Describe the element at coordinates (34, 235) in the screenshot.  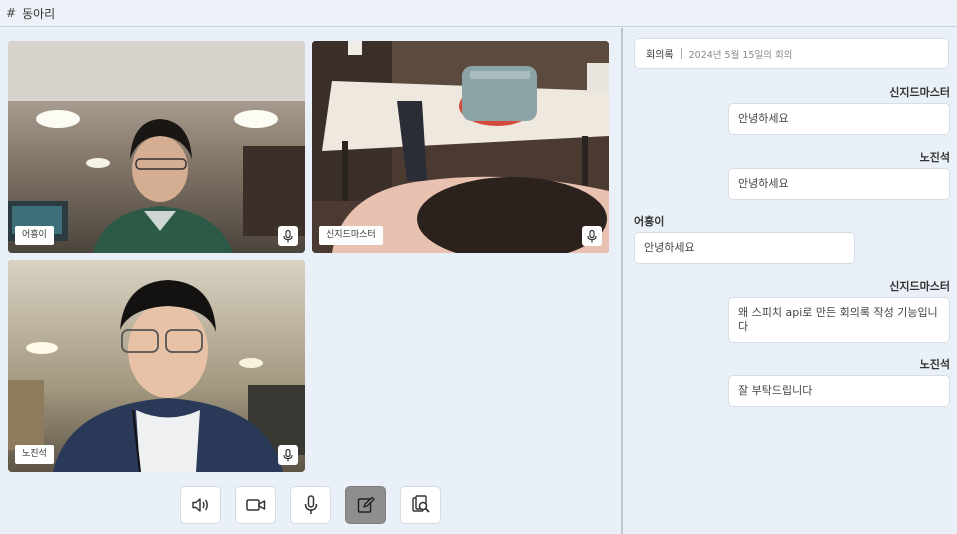
I see `participant-name-tag: 어흥이` at that location.